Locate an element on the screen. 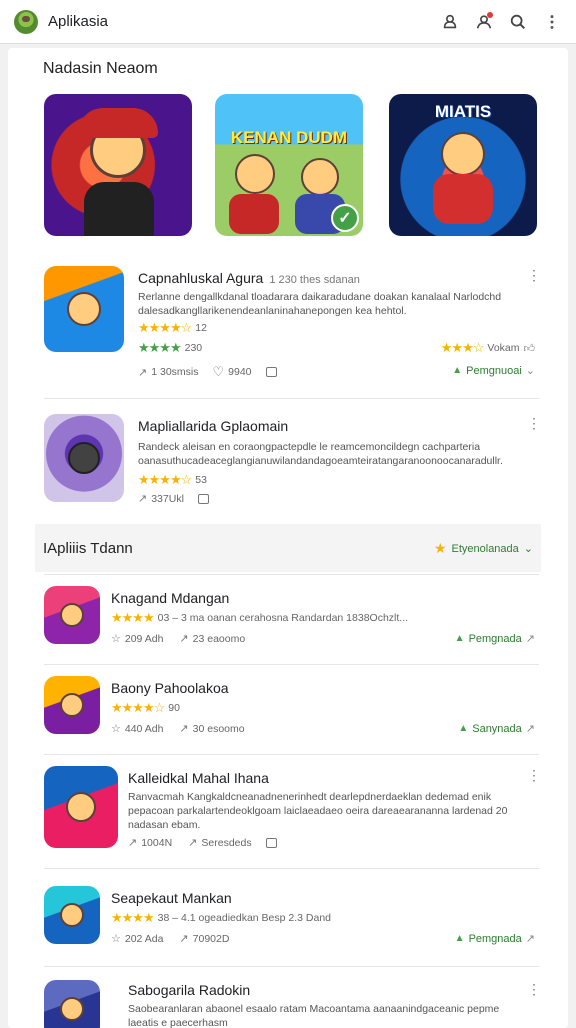 This screenshot has height=1028, width=576. rating-value: 12 is located at coordinates (201, 328).